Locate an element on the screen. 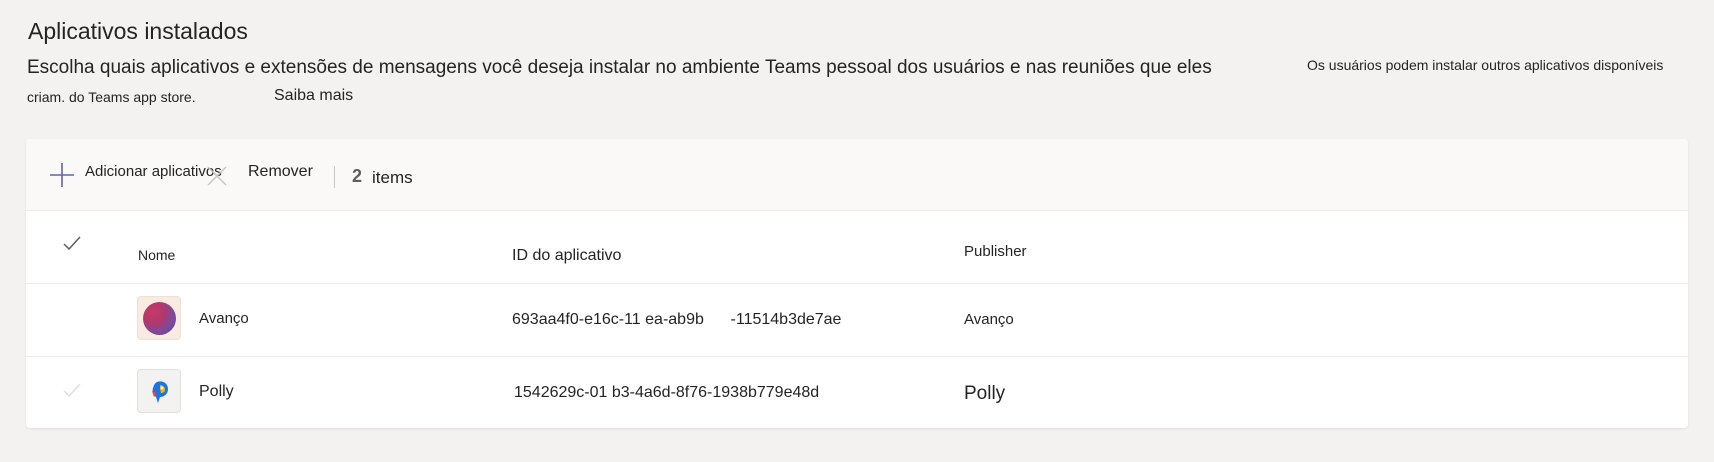 This screenshot has height=462, width=1714. column-header-name: Nome is located at coordinates (156, 255).